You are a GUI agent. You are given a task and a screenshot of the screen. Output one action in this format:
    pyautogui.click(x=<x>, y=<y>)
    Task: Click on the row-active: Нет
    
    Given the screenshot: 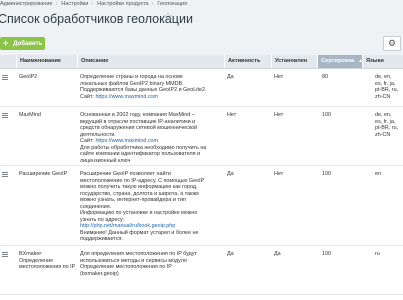 What is the action you would take?
    pyautogui.click(x=232, y=115)
    